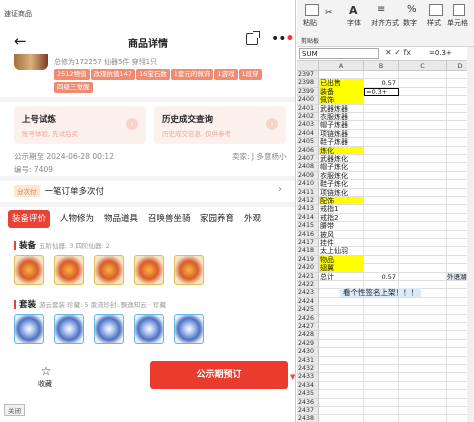 This screenshot has width=474, height=422. I want to click on cell-a: 武器炼器, so click(341, 108).